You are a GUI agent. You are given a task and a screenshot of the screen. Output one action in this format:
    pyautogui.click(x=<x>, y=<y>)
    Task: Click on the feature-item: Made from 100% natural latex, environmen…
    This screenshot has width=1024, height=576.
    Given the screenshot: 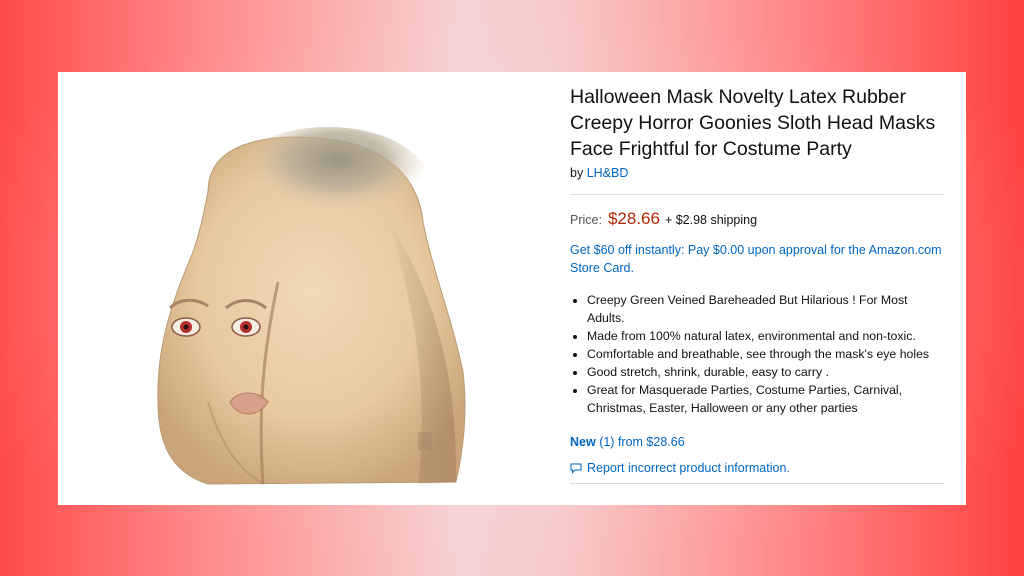 What is the action you would take?
    pyautogui.click(x=765, y=336)
    